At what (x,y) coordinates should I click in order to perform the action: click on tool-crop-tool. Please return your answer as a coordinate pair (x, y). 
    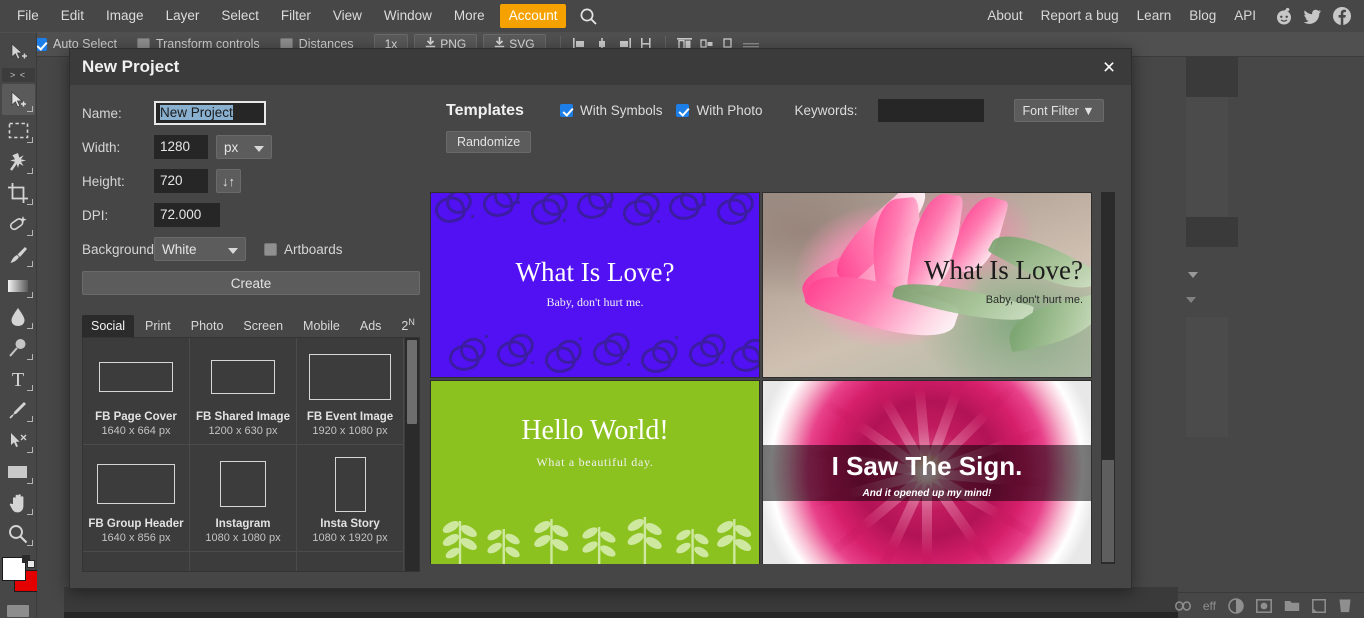
    Looking at the image, I should click on (18, 192).